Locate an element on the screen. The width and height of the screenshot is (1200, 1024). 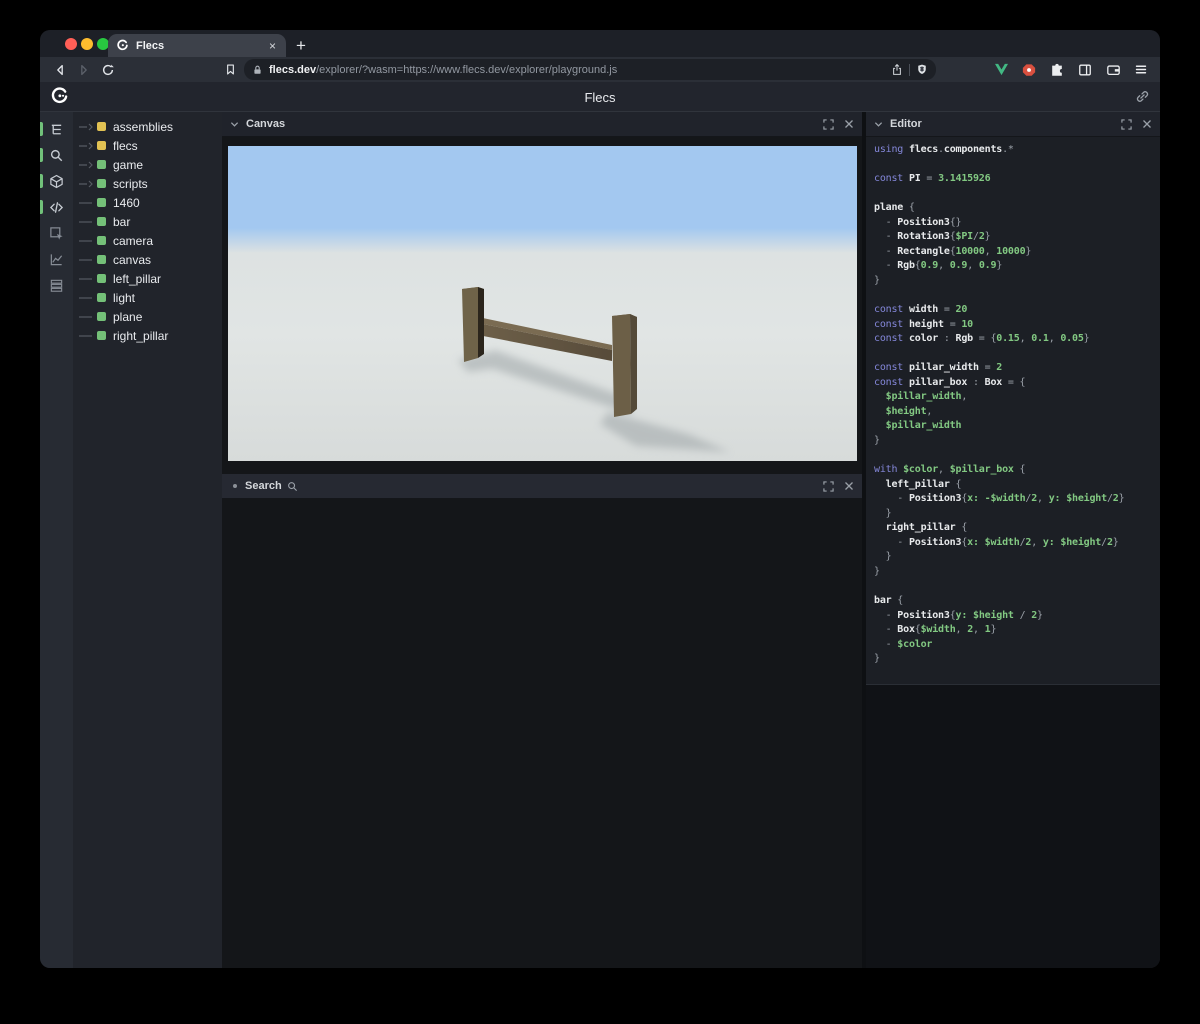
tree-item-canvas: canvas is located at coordinates (147, 259).